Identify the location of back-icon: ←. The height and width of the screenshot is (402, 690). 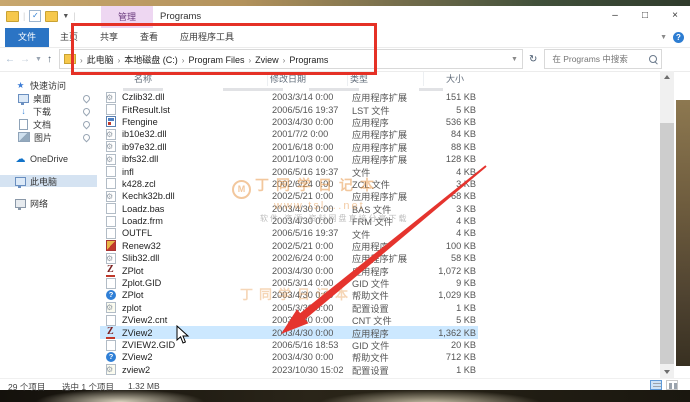
(10, 59).